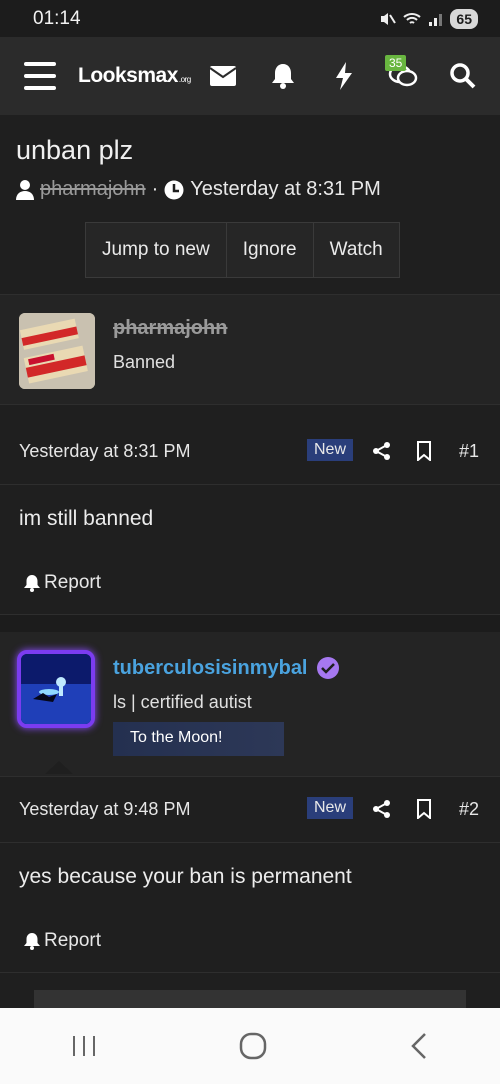 The height and width of the screenshot is (1084, 500). I want to click on post-meta: Yesterday at 8:31 PM New #1, so click(250, 452).